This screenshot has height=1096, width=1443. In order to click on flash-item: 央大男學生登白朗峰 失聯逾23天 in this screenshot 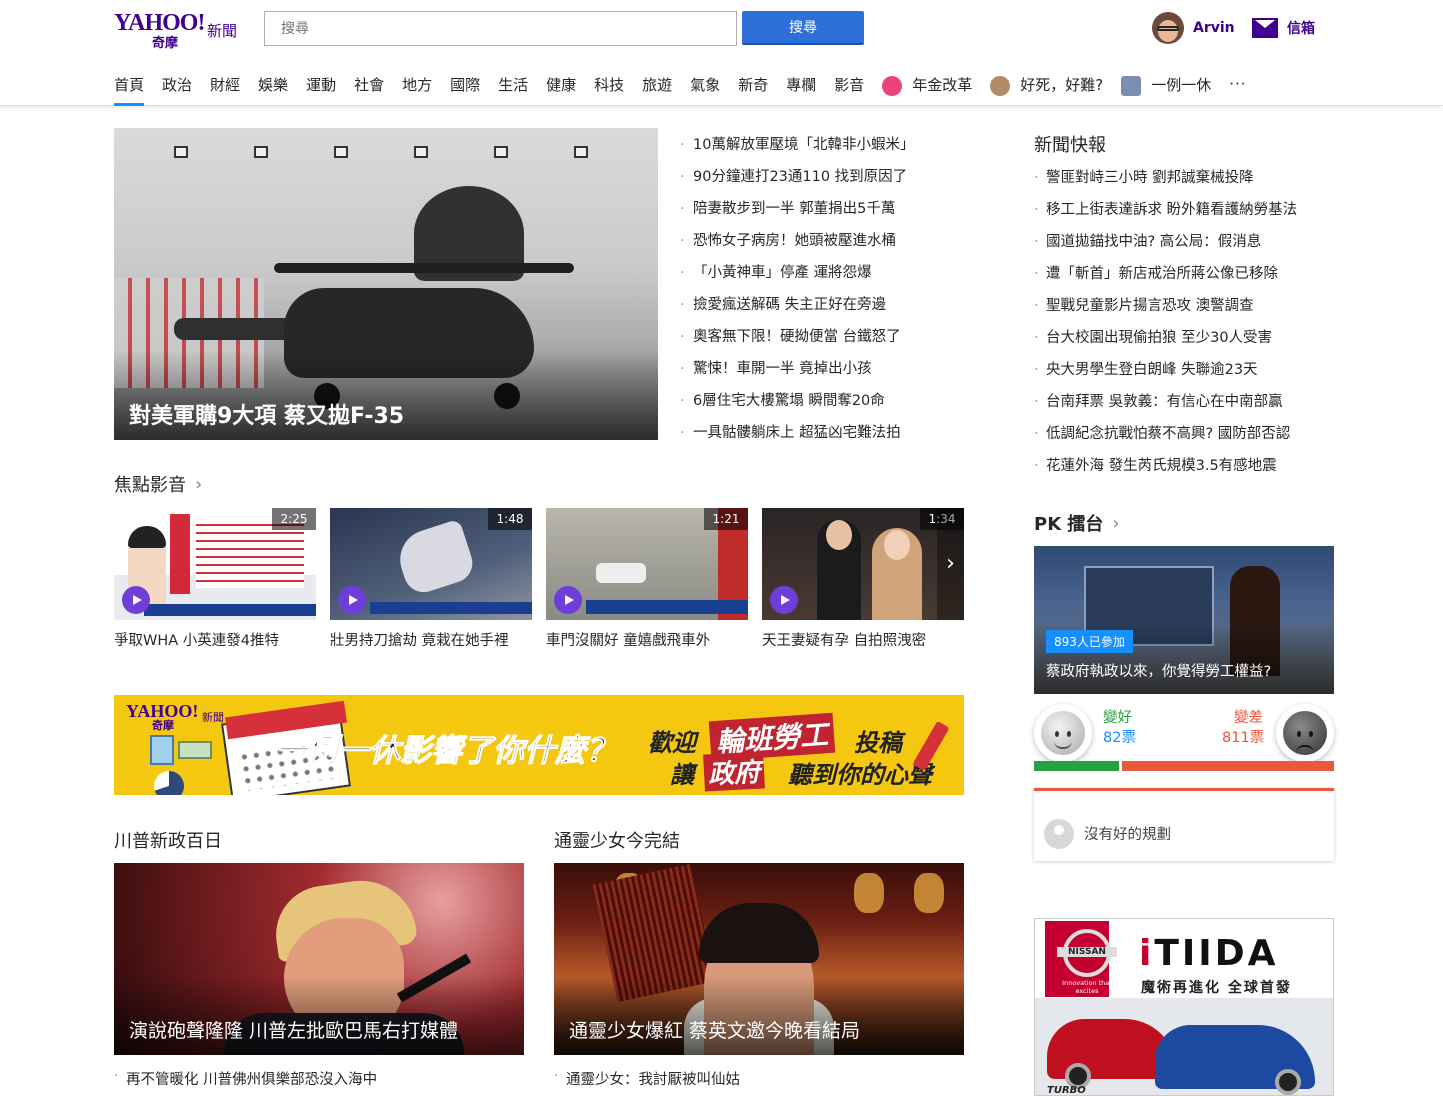, I will do `click(1194, 370)`.